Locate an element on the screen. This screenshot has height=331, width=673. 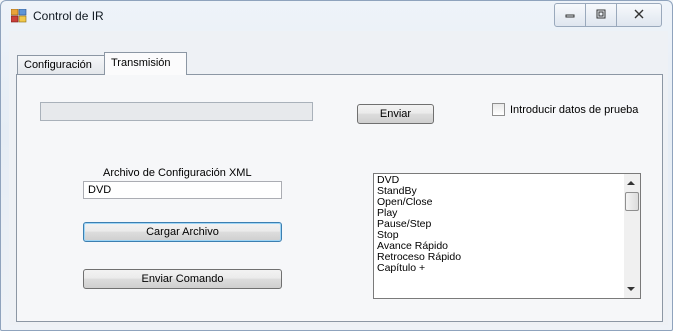
app-icon is located at coordinates (18, 15).